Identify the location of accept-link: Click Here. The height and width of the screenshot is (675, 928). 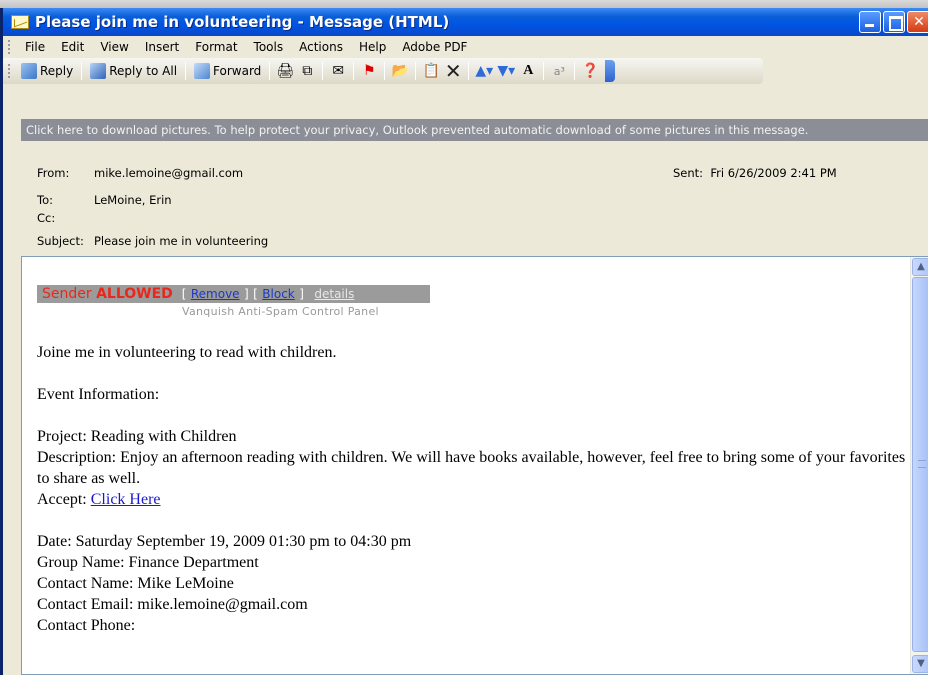
(126, 499).